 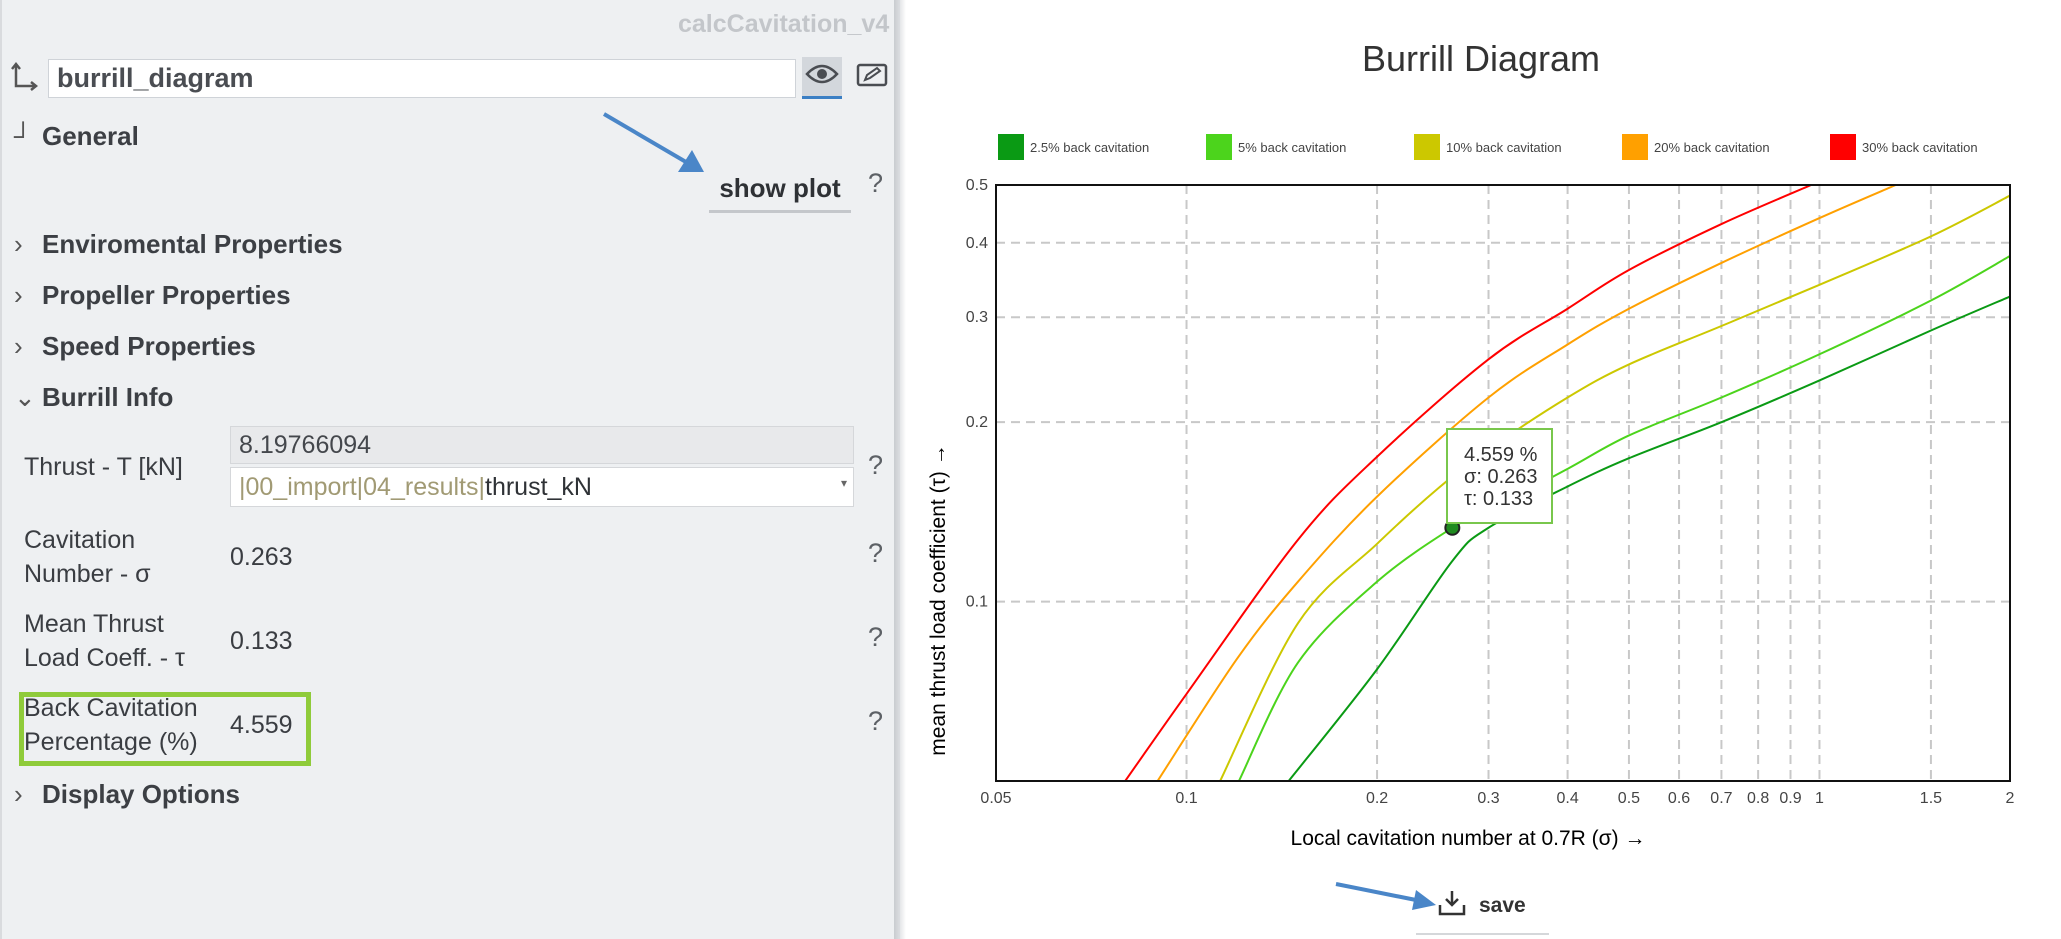 I want to click on x-tick-label: 0.6, so click(x=1679, y=798).